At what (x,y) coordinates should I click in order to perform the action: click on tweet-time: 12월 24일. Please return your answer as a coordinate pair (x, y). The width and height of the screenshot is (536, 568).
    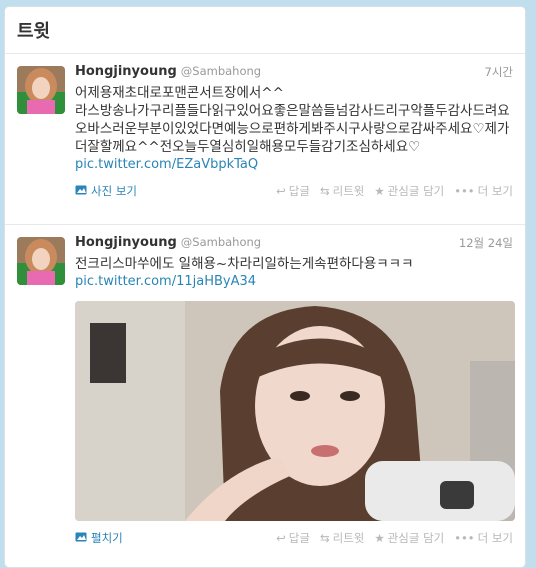
    Looking at the image, I should click on (486, 243).